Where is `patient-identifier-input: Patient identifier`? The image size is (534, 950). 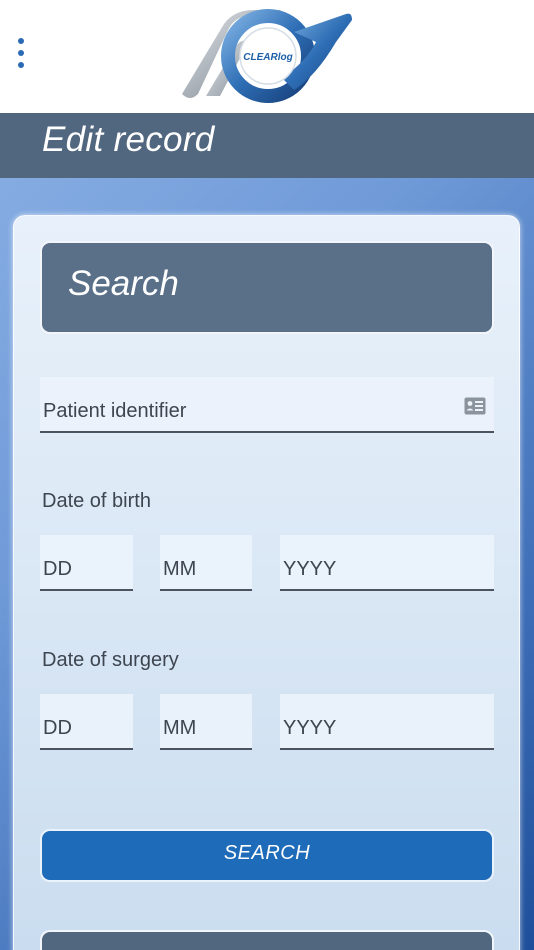 patient-identifier-input: Patient identifier is located at coordinates (267, 405).